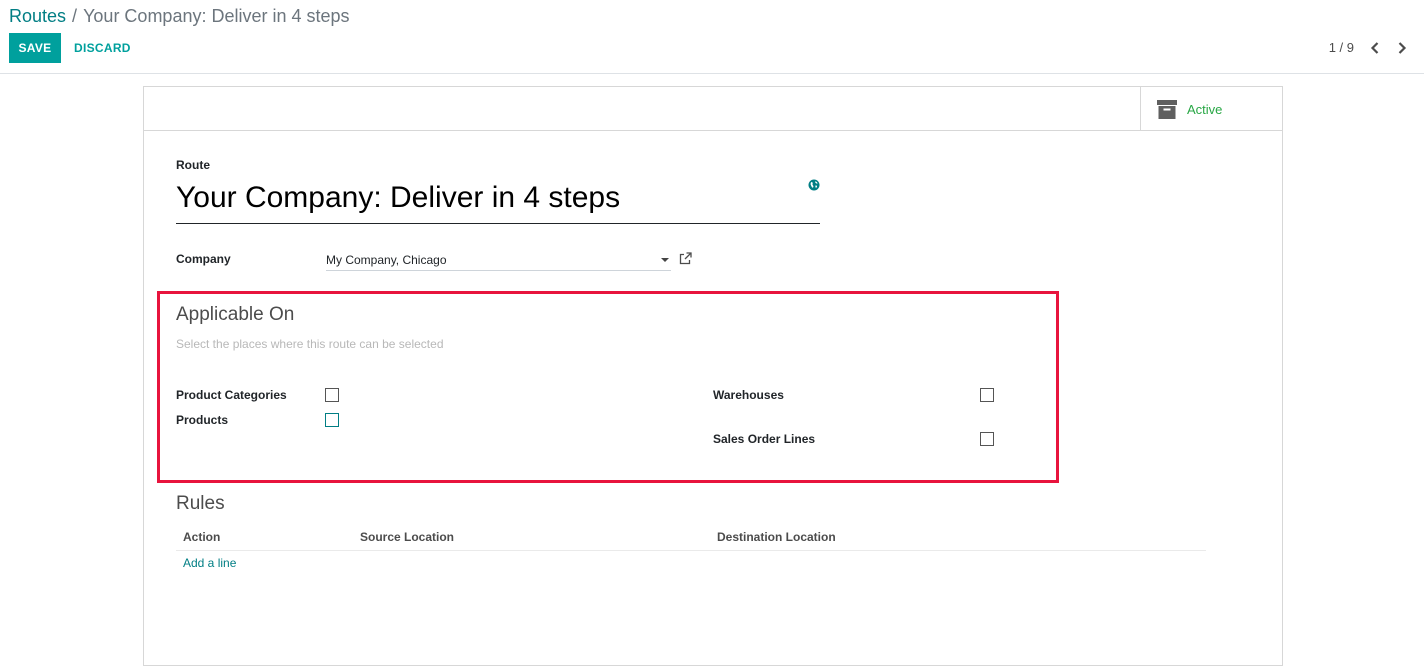 This screenshot has height=666, width=1424. What do you see at coordinates (201, 537) in the screenshot?
I see `rules-column-action: Action` at bounding box center [201, 537].